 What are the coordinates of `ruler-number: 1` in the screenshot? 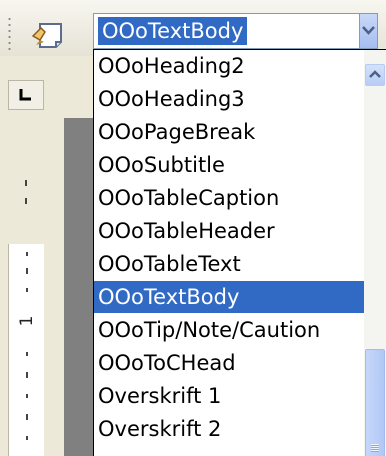 It's located at (27, 321).